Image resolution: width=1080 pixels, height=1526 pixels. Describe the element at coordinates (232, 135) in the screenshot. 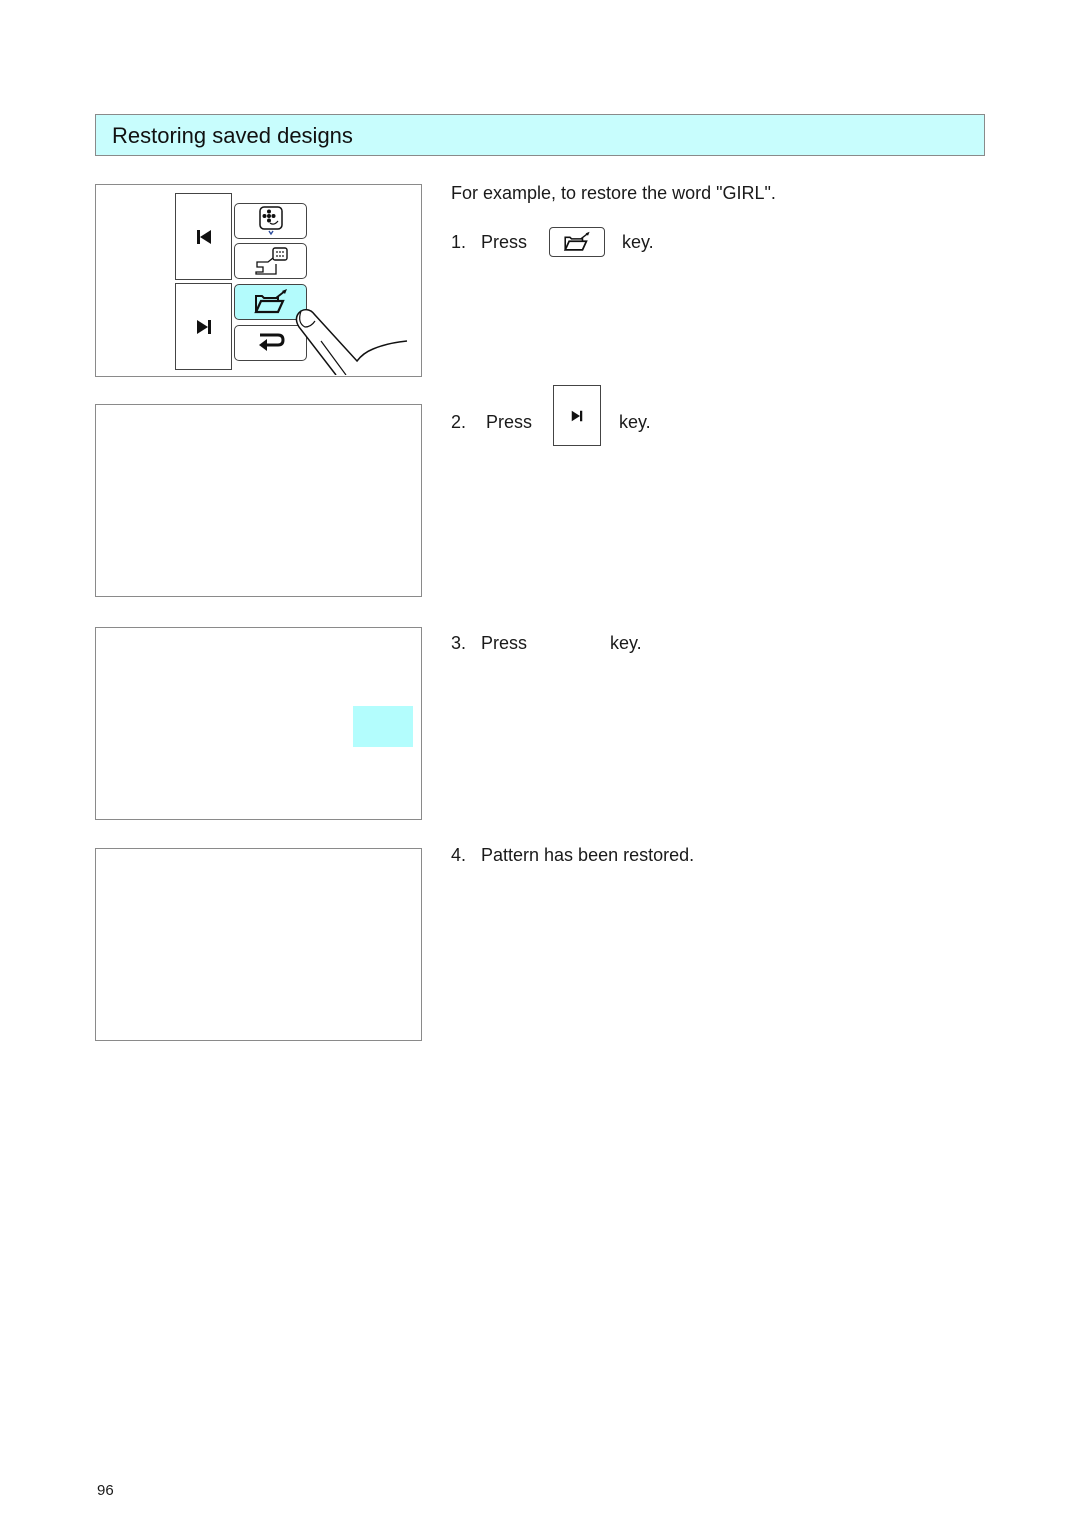

I see `section-title: Restoring saved designs` at that location.